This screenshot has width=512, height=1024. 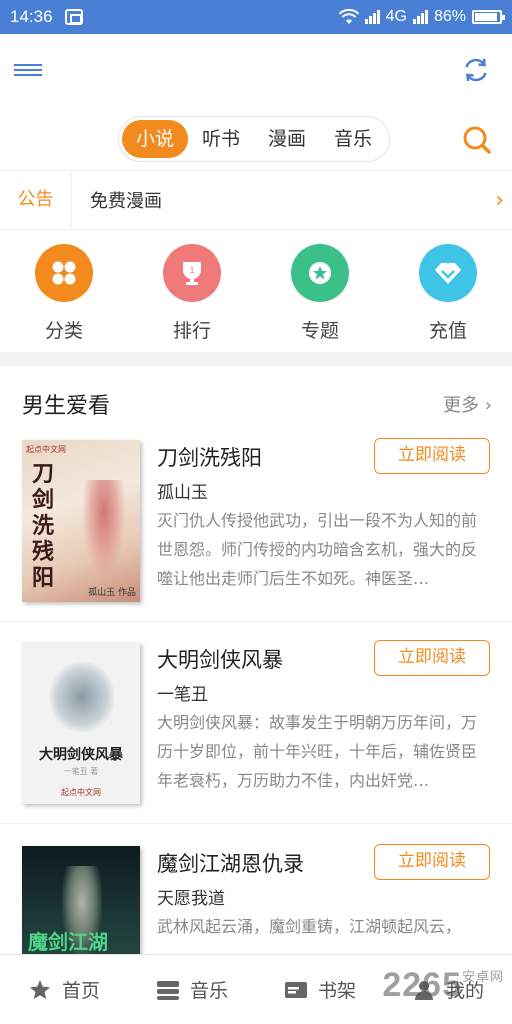 I want to click on diamond-icon, so click(x=448, y=273).